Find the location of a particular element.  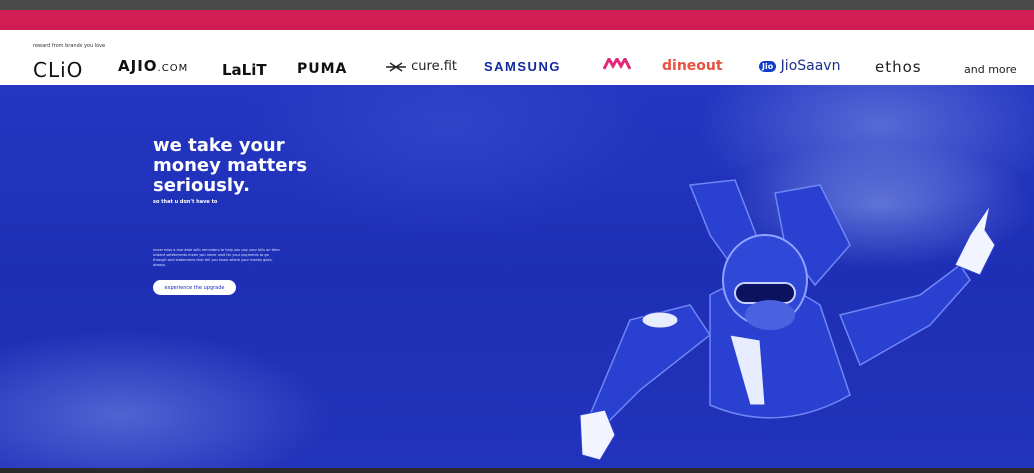

jiosaavn-logo-text: JioSaavn is located at coordinates (810, 66).